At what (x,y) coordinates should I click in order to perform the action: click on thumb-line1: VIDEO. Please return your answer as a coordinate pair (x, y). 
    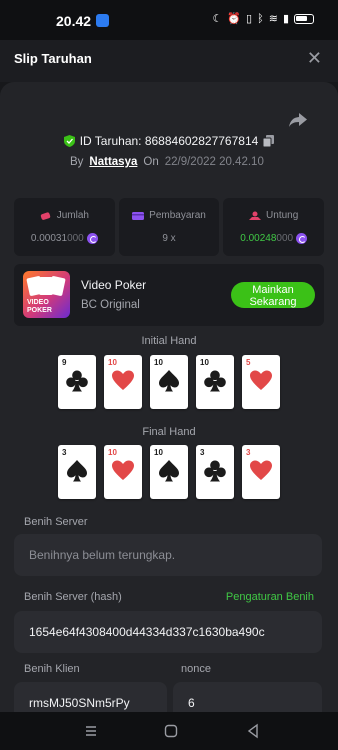
    Looking at the image, I should click on (38, 302).